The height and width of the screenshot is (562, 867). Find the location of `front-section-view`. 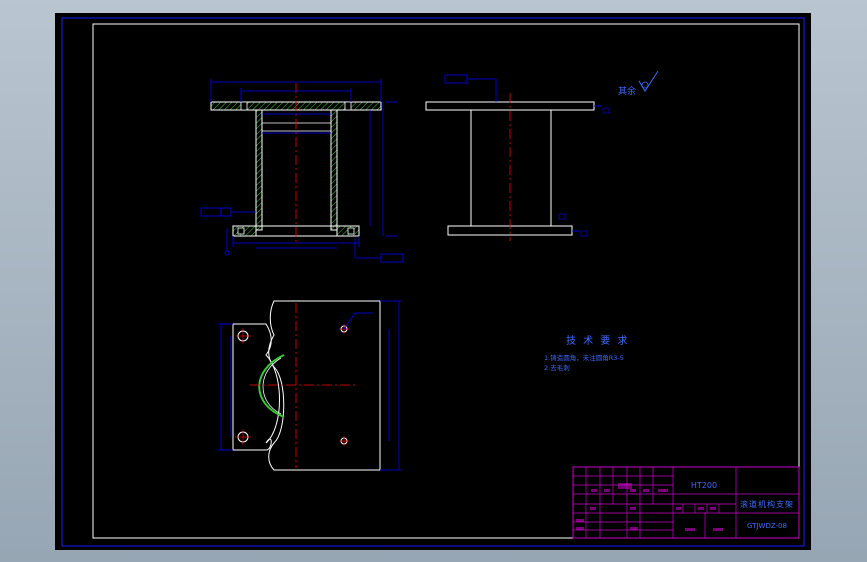

front-section-view is located at coordinates (302, 171).